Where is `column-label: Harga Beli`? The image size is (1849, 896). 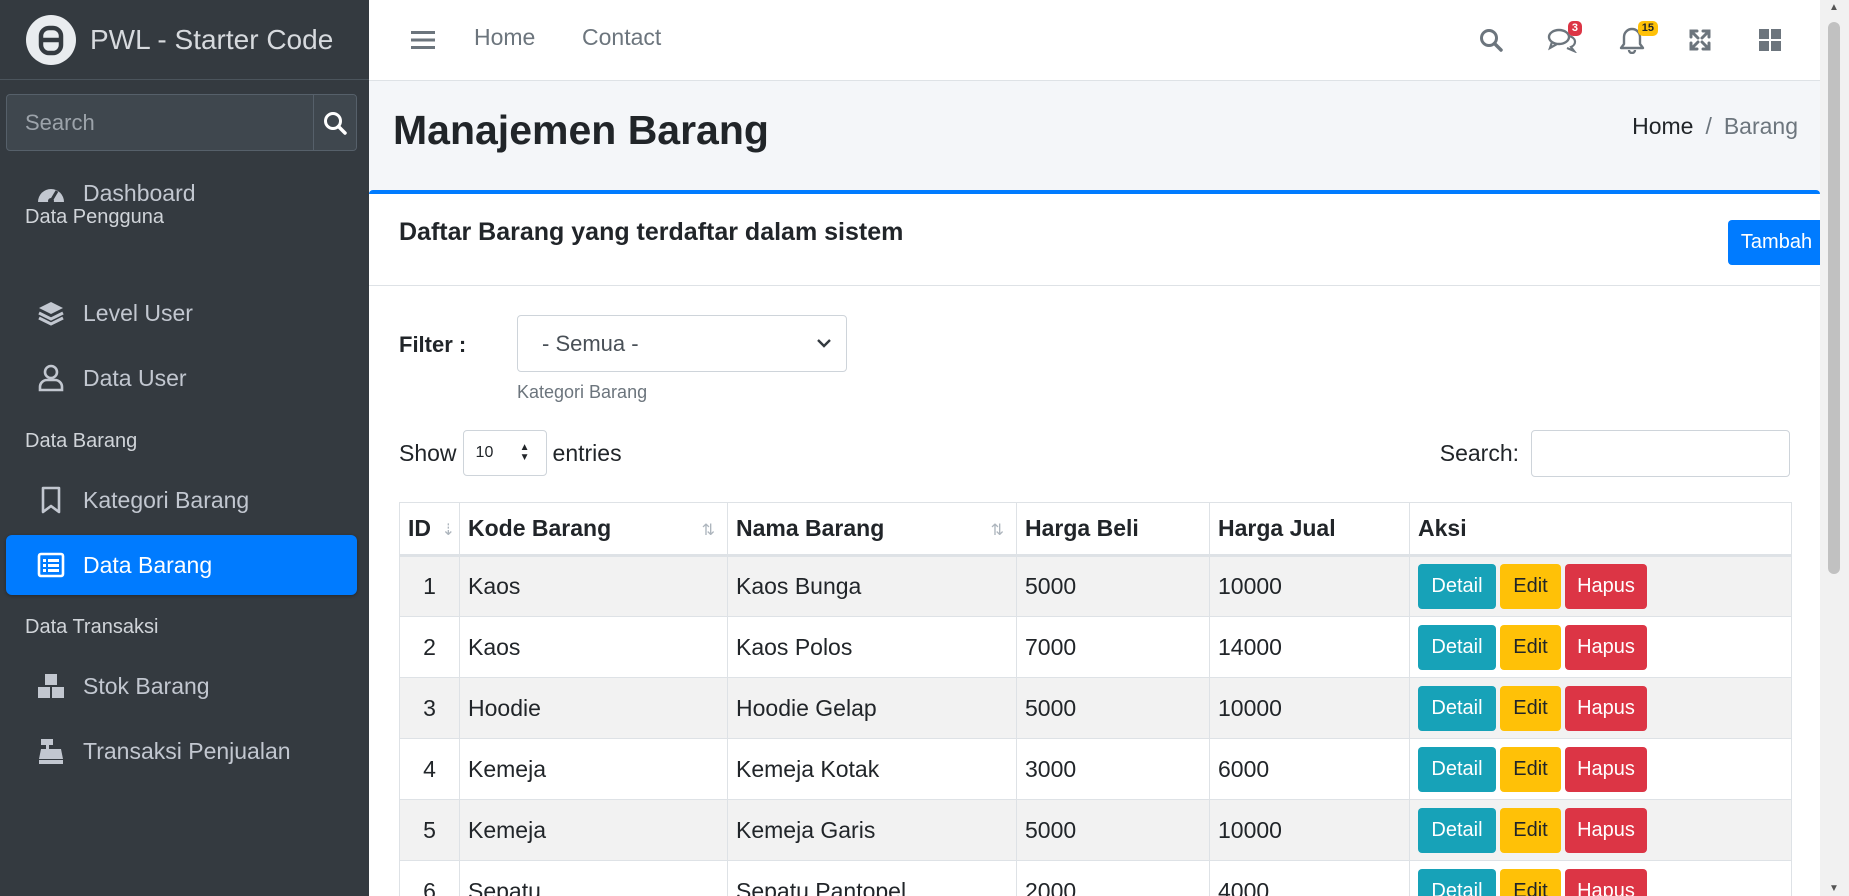 column-label: Harga Beli is located at coordinates (1082, 528).